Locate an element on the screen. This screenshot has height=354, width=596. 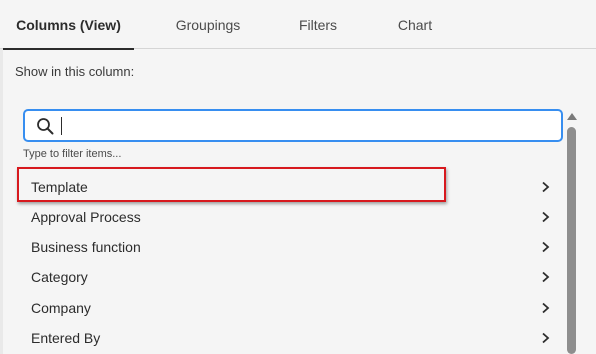
tab-groupings: Groupings is located at coordinates (208, 24).